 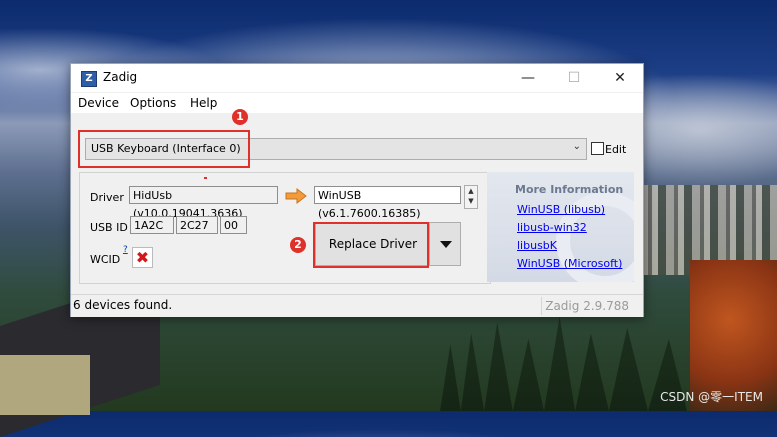 What do you see at coordinates (569, 189) in the screenshot?
I see `more-information-title: More Information` at bounding box center [569, 189].